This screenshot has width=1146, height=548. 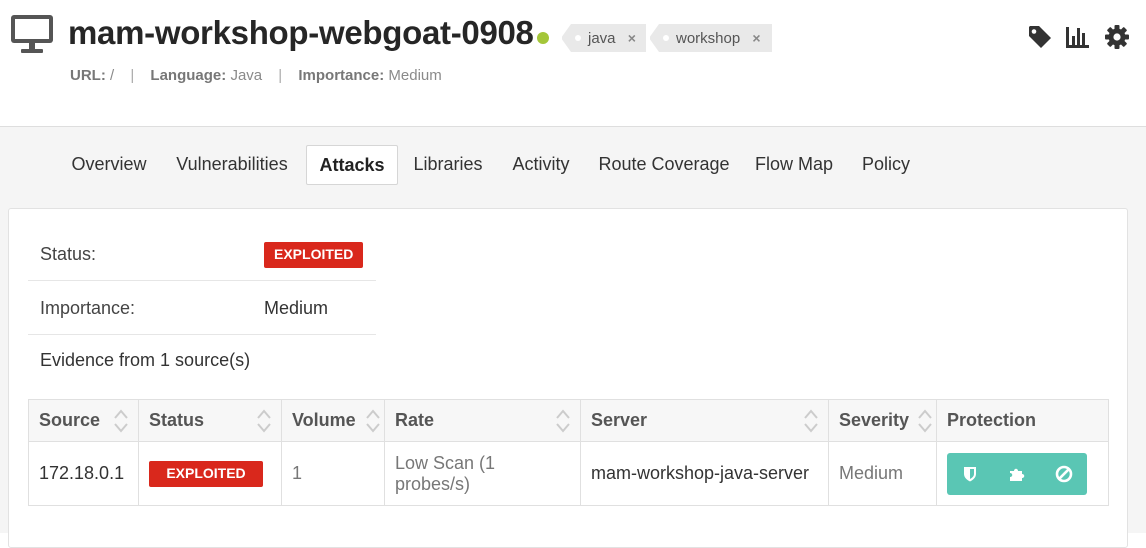 I want to click on shield-icon, so click(x=970, y=474).